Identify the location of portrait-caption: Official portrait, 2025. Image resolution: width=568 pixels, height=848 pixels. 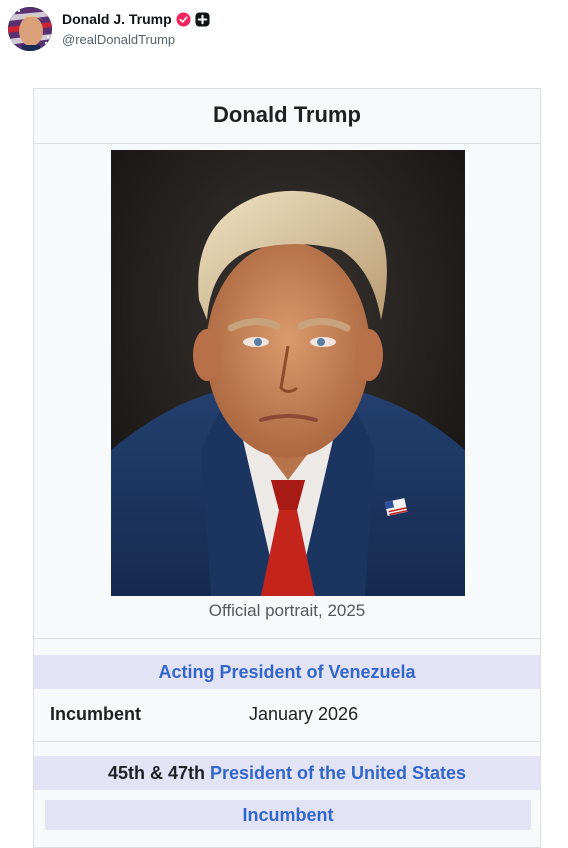
(287, 610).